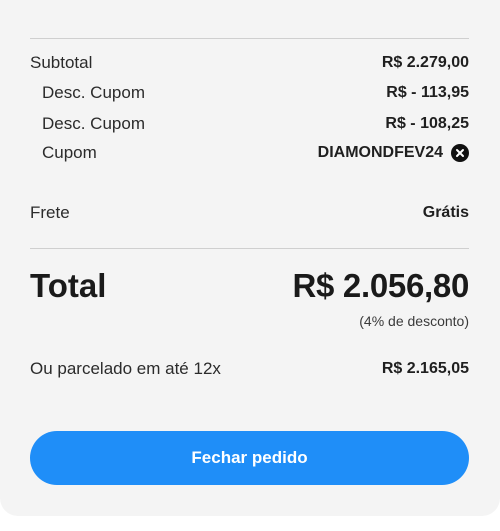 Image resolution: width=500 pixels, height=531 pixels. I want to click on shipping-label: Frete, so click(50, 212).